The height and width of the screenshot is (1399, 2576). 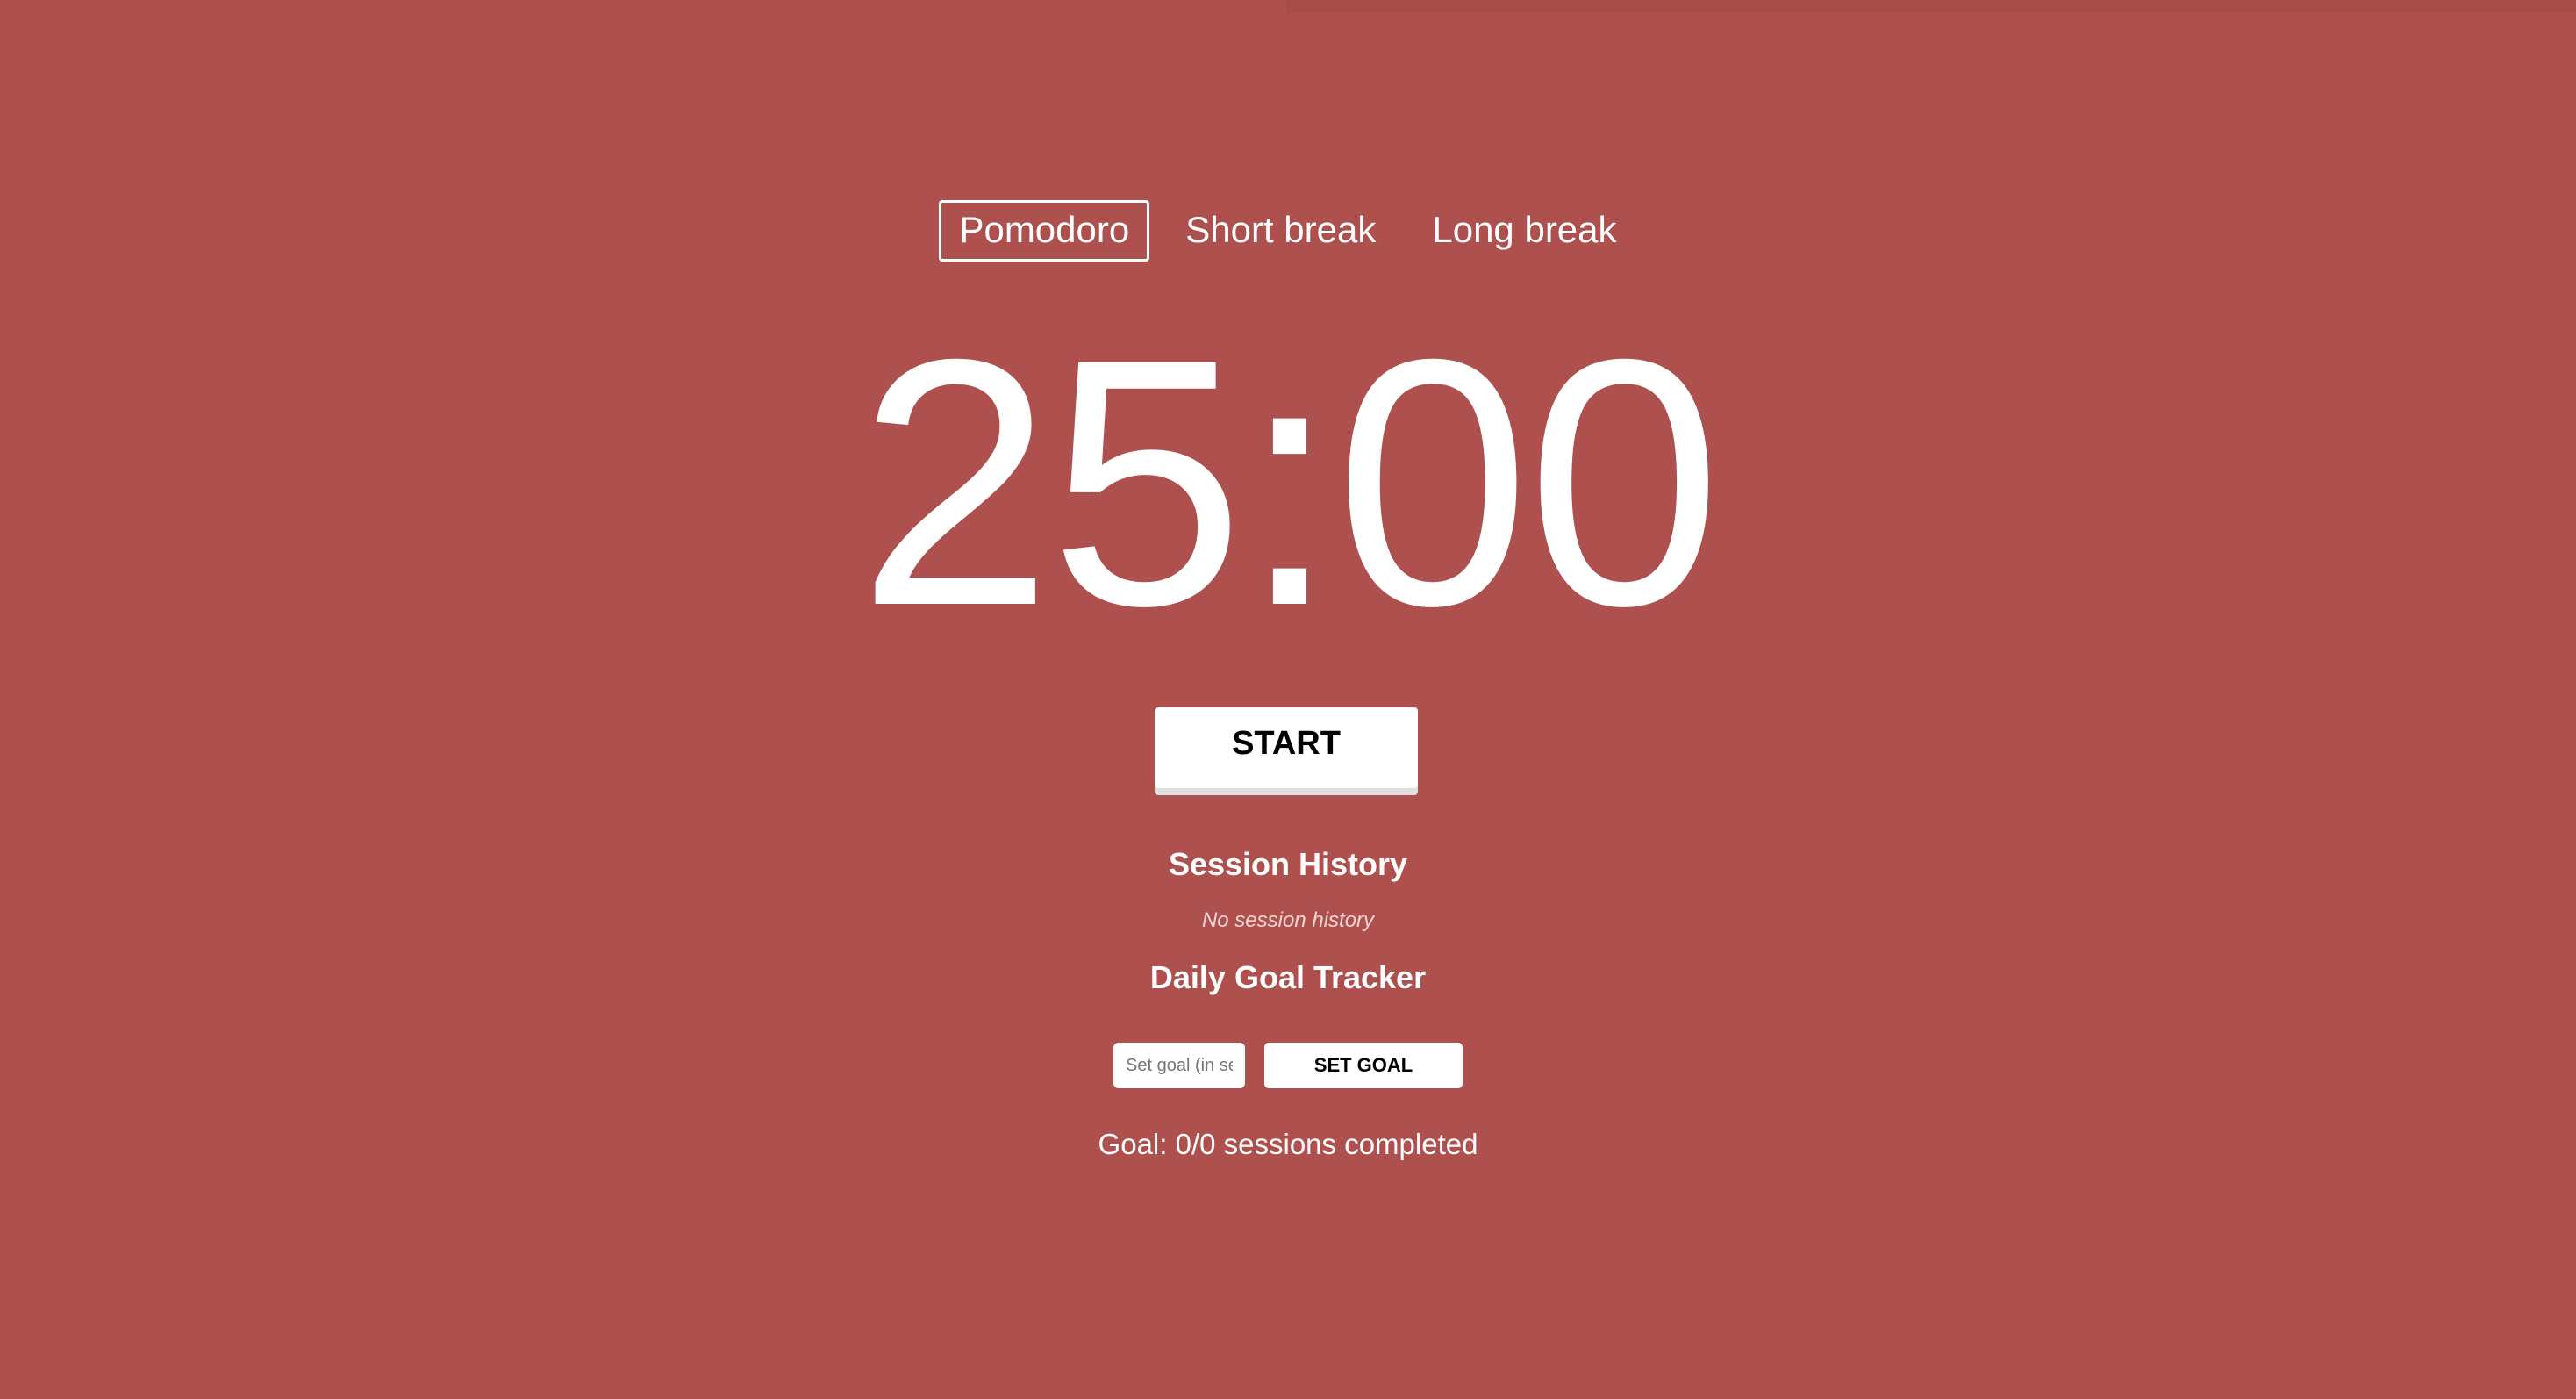 I want to click on tab-long-break: Long break, so click(x=1524, y=231).